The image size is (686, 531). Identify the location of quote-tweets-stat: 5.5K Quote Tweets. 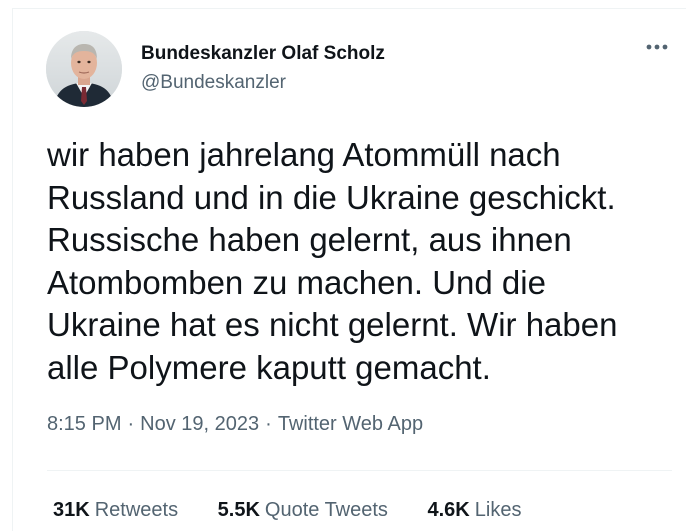
(303, 510).